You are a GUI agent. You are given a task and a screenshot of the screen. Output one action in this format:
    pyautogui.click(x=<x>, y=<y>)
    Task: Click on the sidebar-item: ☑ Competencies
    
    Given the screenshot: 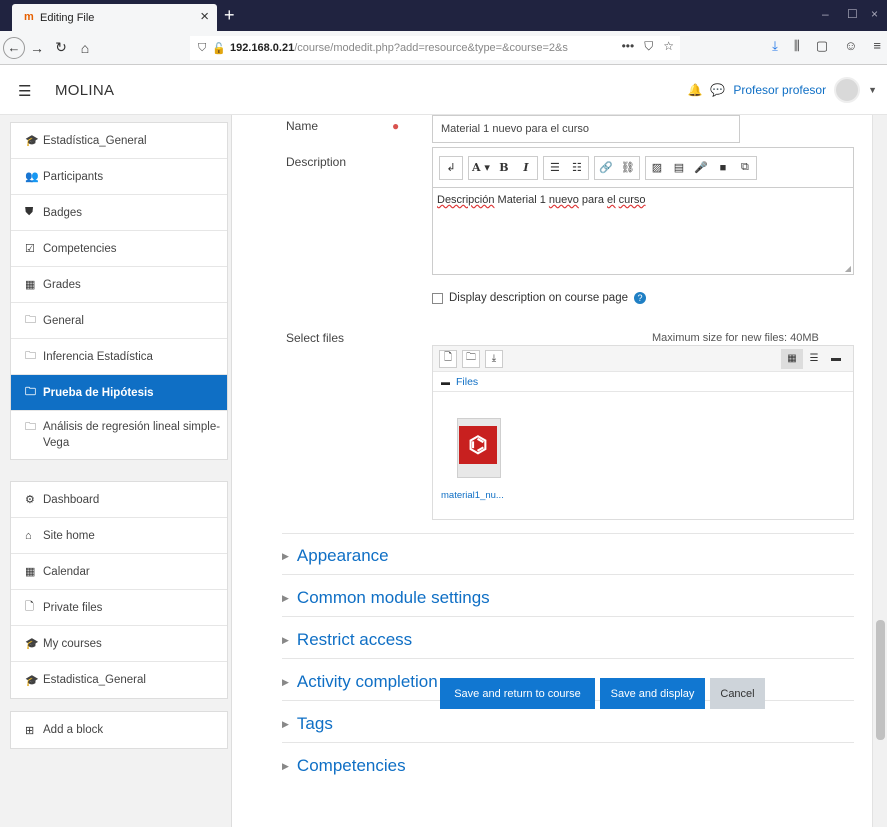 What is the action you would take?
    pyautogui.click(x=119, y=249)
    